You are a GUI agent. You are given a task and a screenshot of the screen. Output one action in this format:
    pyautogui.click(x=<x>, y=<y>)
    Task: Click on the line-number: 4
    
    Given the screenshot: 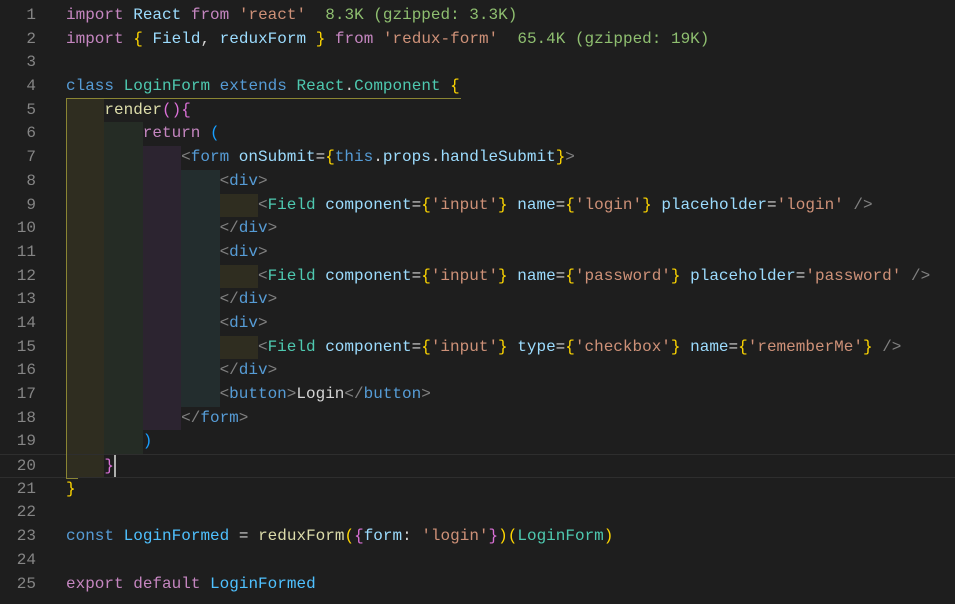 What is the action you would take?
    pyautogui.click(x=31, y=86)
    